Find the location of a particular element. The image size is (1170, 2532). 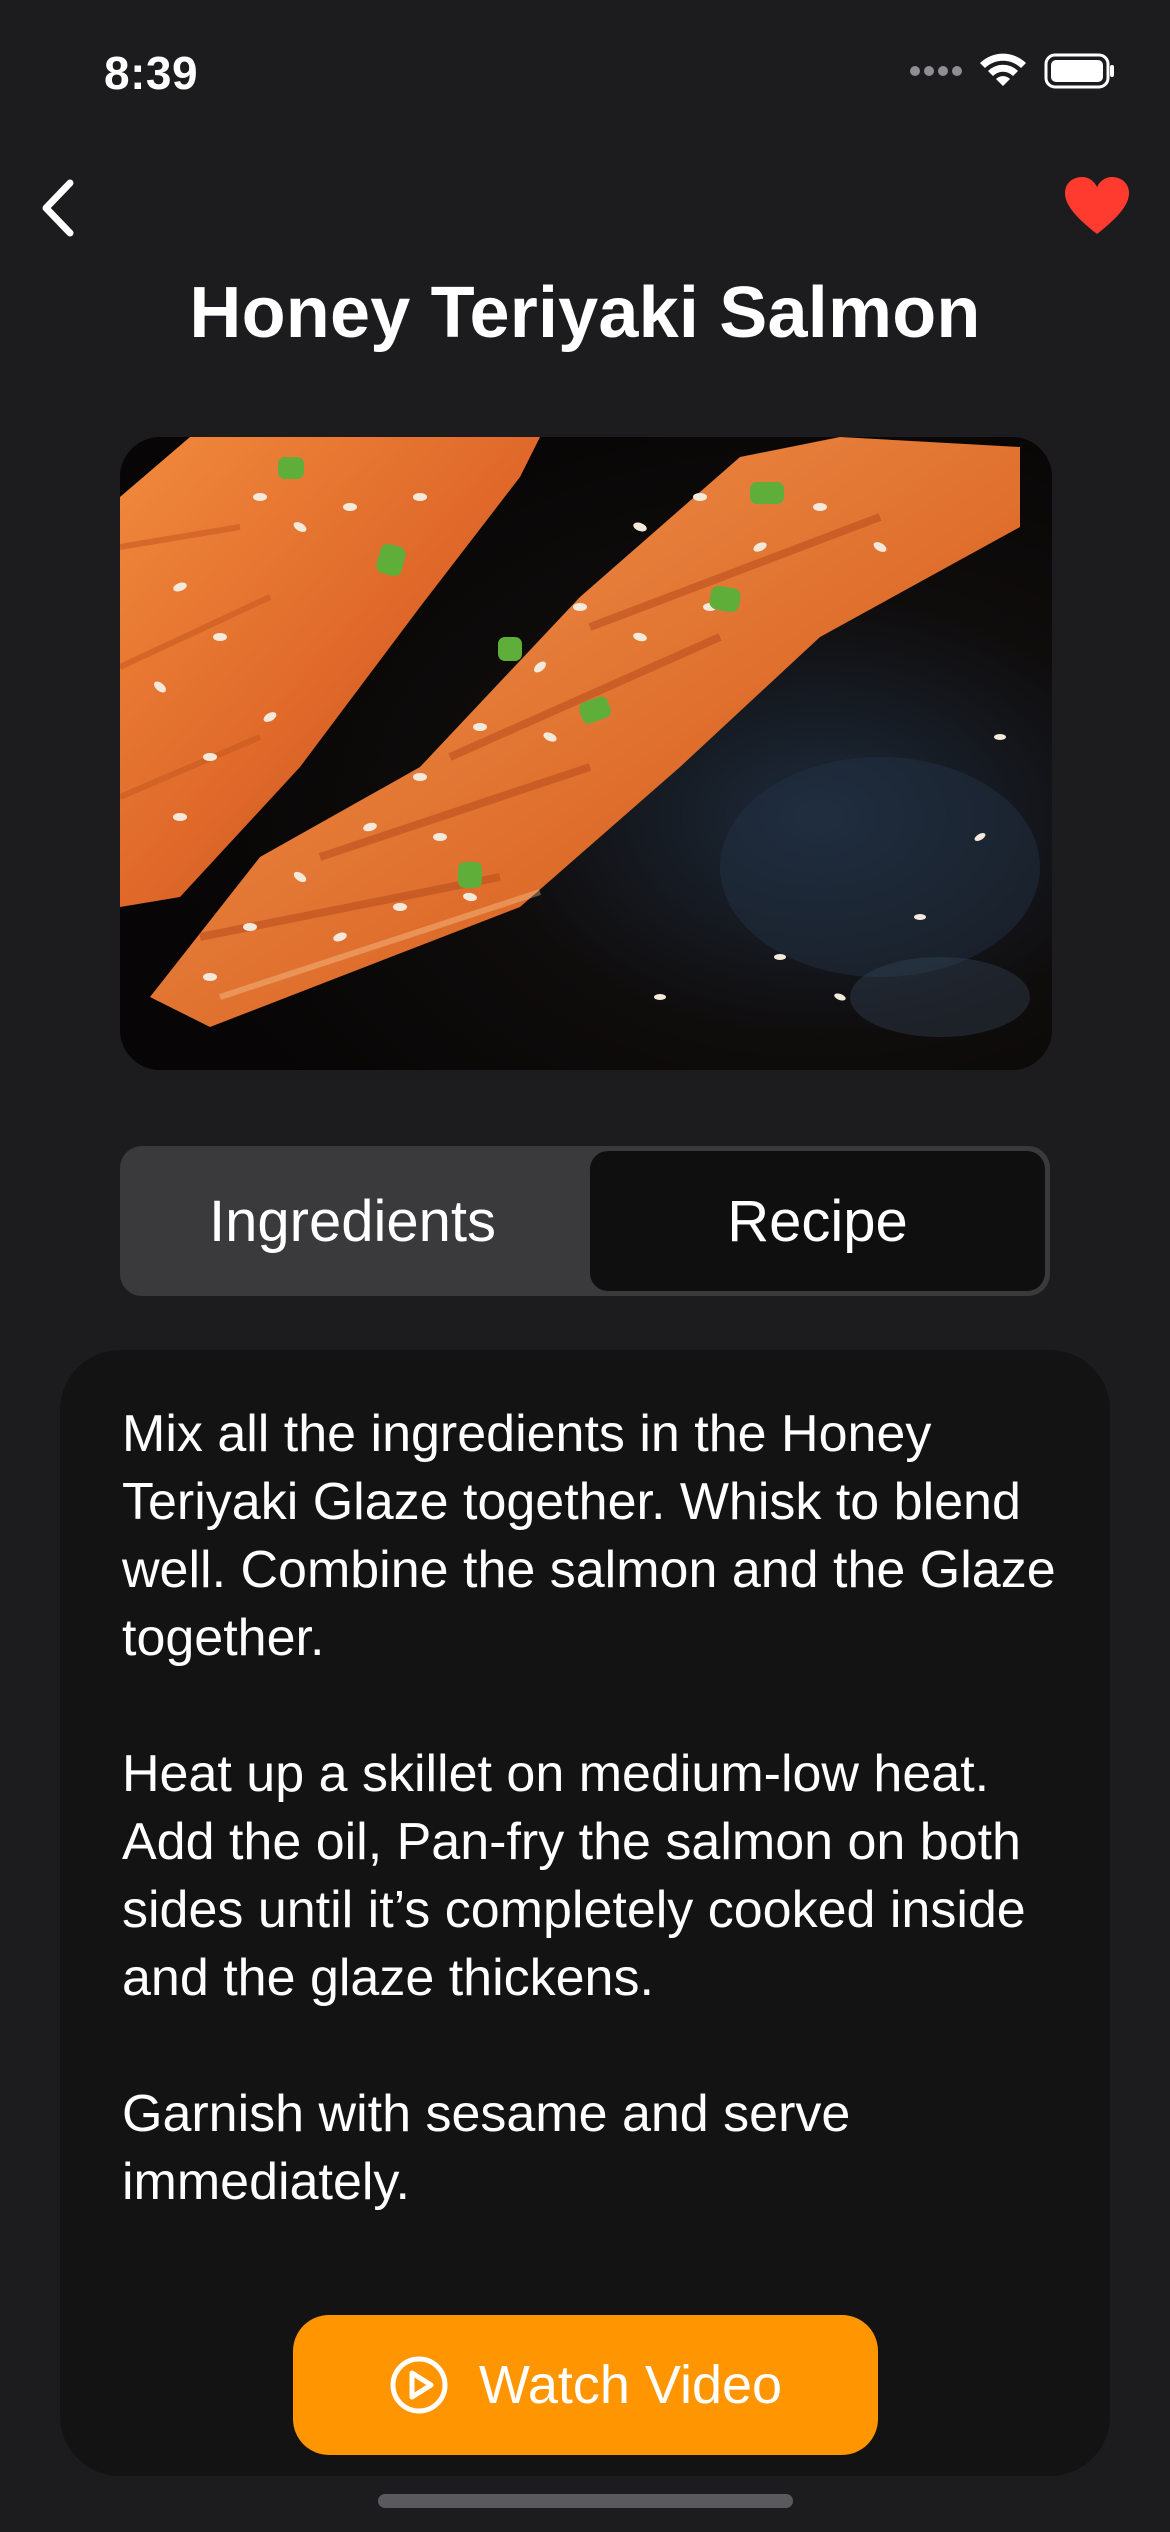

recipe-title: Honey Teriyaki Salmon is located at coordinates (585, 313).